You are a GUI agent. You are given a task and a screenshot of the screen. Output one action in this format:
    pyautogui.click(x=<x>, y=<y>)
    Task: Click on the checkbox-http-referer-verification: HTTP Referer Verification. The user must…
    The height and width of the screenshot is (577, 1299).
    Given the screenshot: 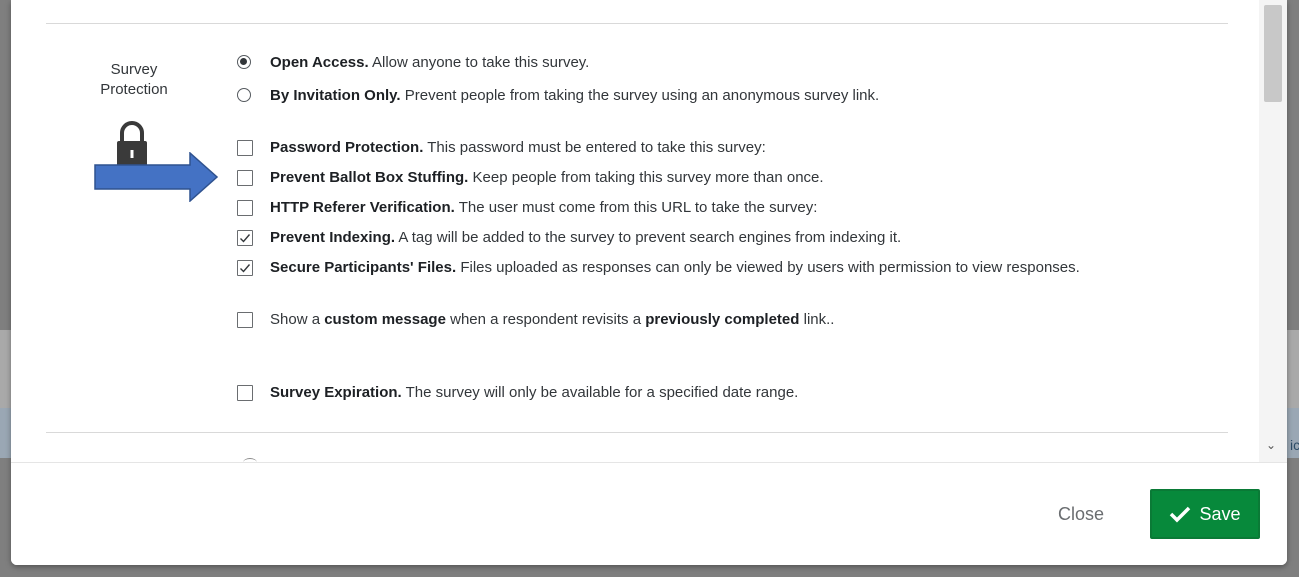 What is the action you would take?
    pyautogui.click(x=712, y=208)
    